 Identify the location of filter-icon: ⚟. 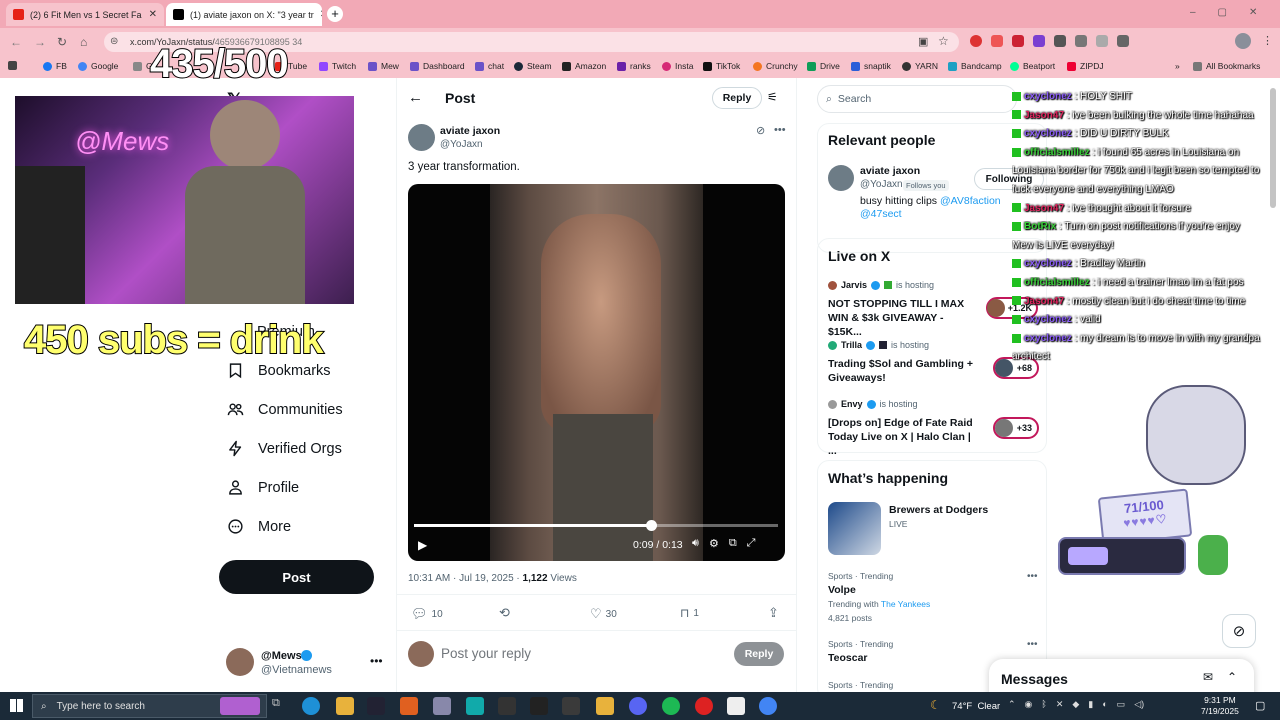
(772, 97).